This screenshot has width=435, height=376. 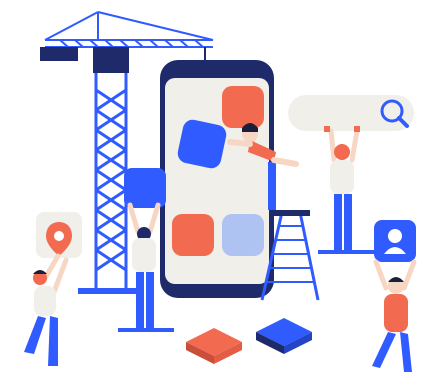 I want to click on profile-card, so click(x=395, y=241).